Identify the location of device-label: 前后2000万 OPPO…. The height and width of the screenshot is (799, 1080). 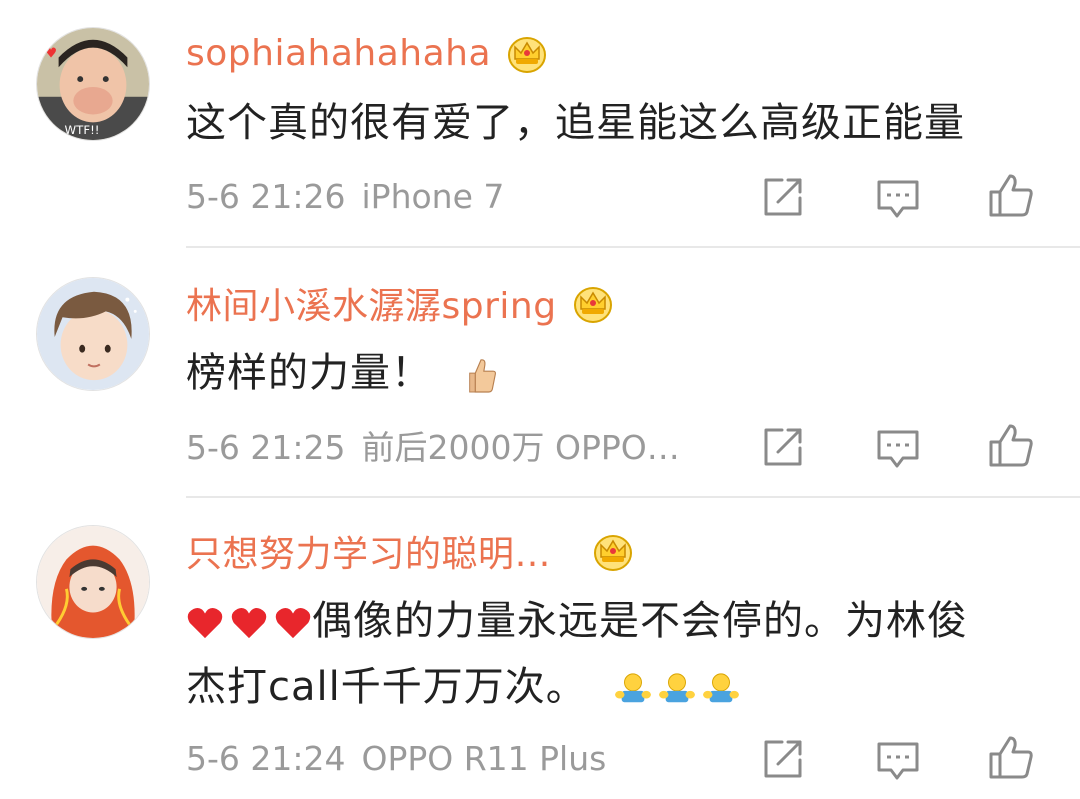
(520, 447).